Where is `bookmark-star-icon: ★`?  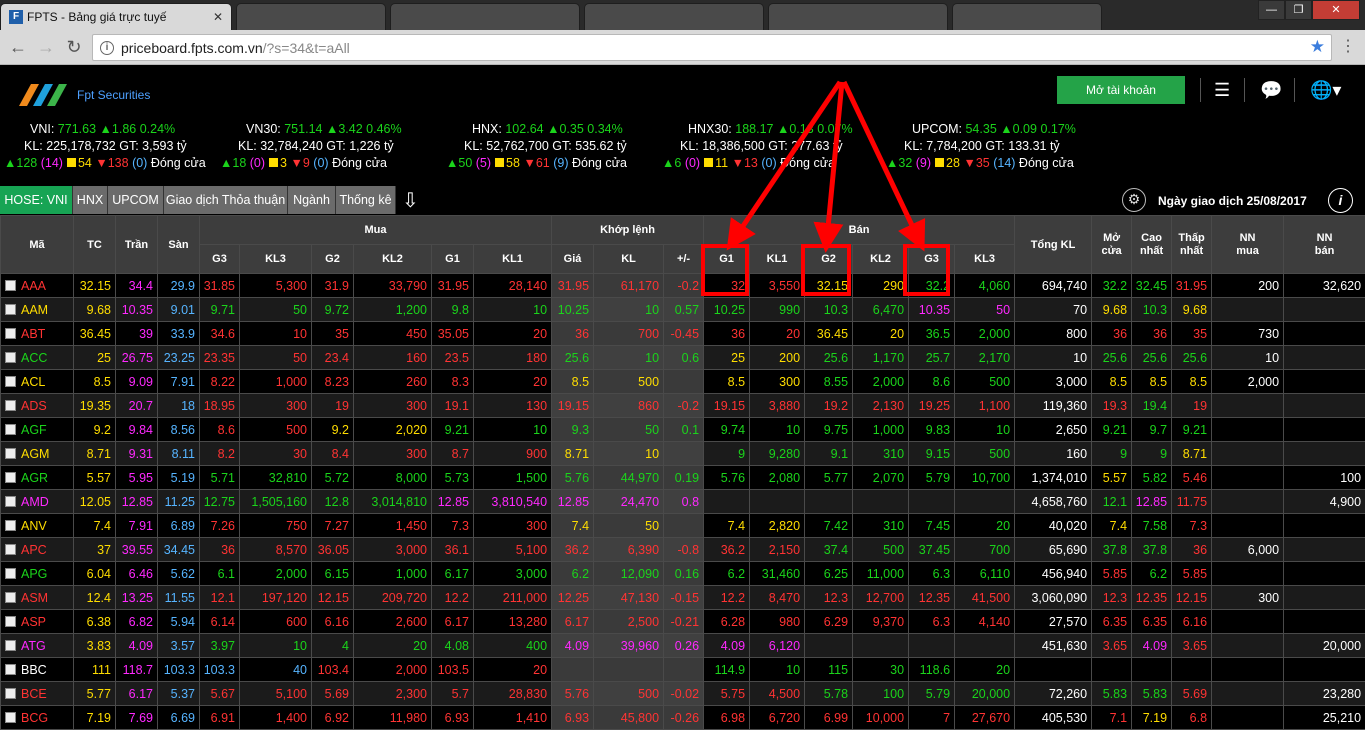 bookmark-star-icon: ★ is located at coordinates (1317, 47).